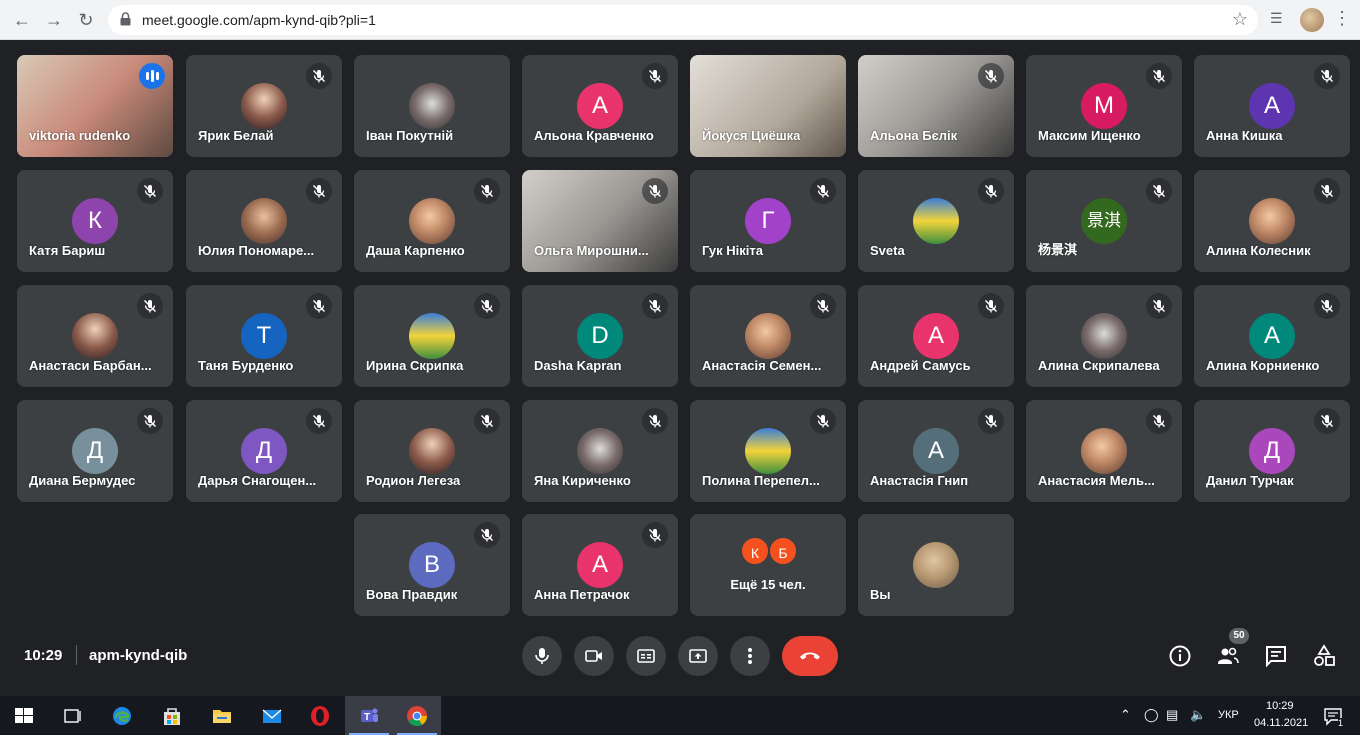 The image size is (1360, 735). What do you see at coordinates (410, 135) in the screenshot?
I see `participant-name: Іван Покутній` at bounding box center [410, 135].